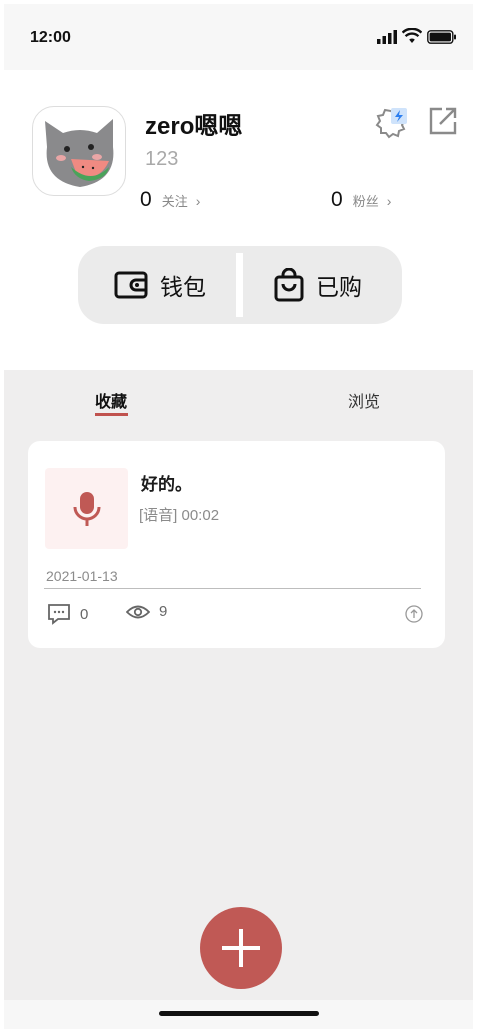 Image resolution: width=477 pixels, height=1033 pixels. What do you see at coordinates (50, 37) in the screenshot?
I see `status-time: 12:00` at bounding box center [50, 37].